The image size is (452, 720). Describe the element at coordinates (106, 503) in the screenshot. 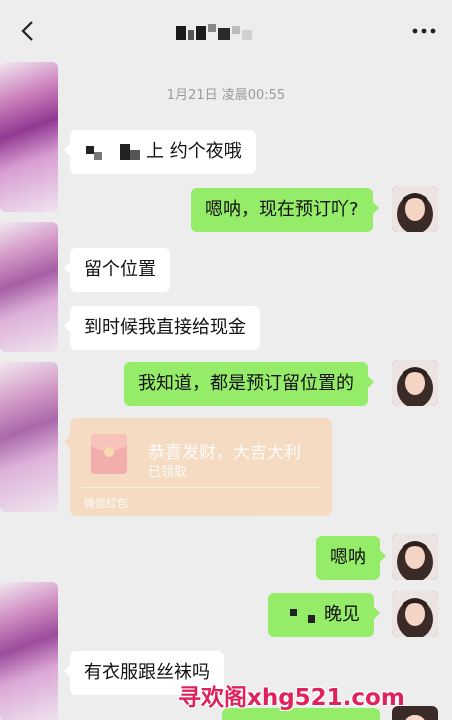

I see `red-packet-footer: 微信红包` at that location.